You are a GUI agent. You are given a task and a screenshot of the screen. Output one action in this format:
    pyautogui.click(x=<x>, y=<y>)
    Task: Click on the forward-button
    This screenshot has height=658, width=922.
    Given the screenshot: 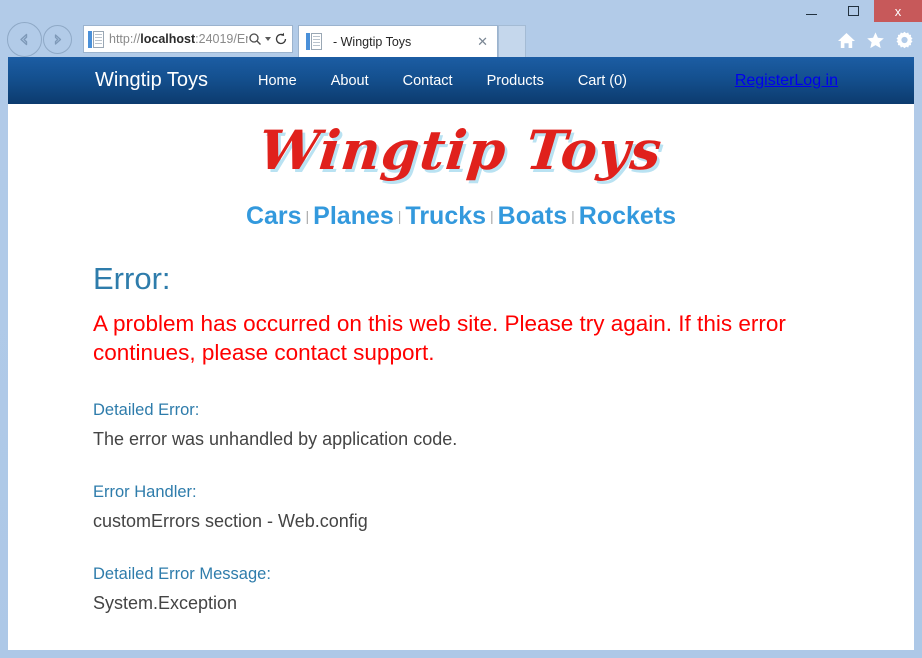 What is the action you would take?
    pyautogui.click(x=57, y=39)
    